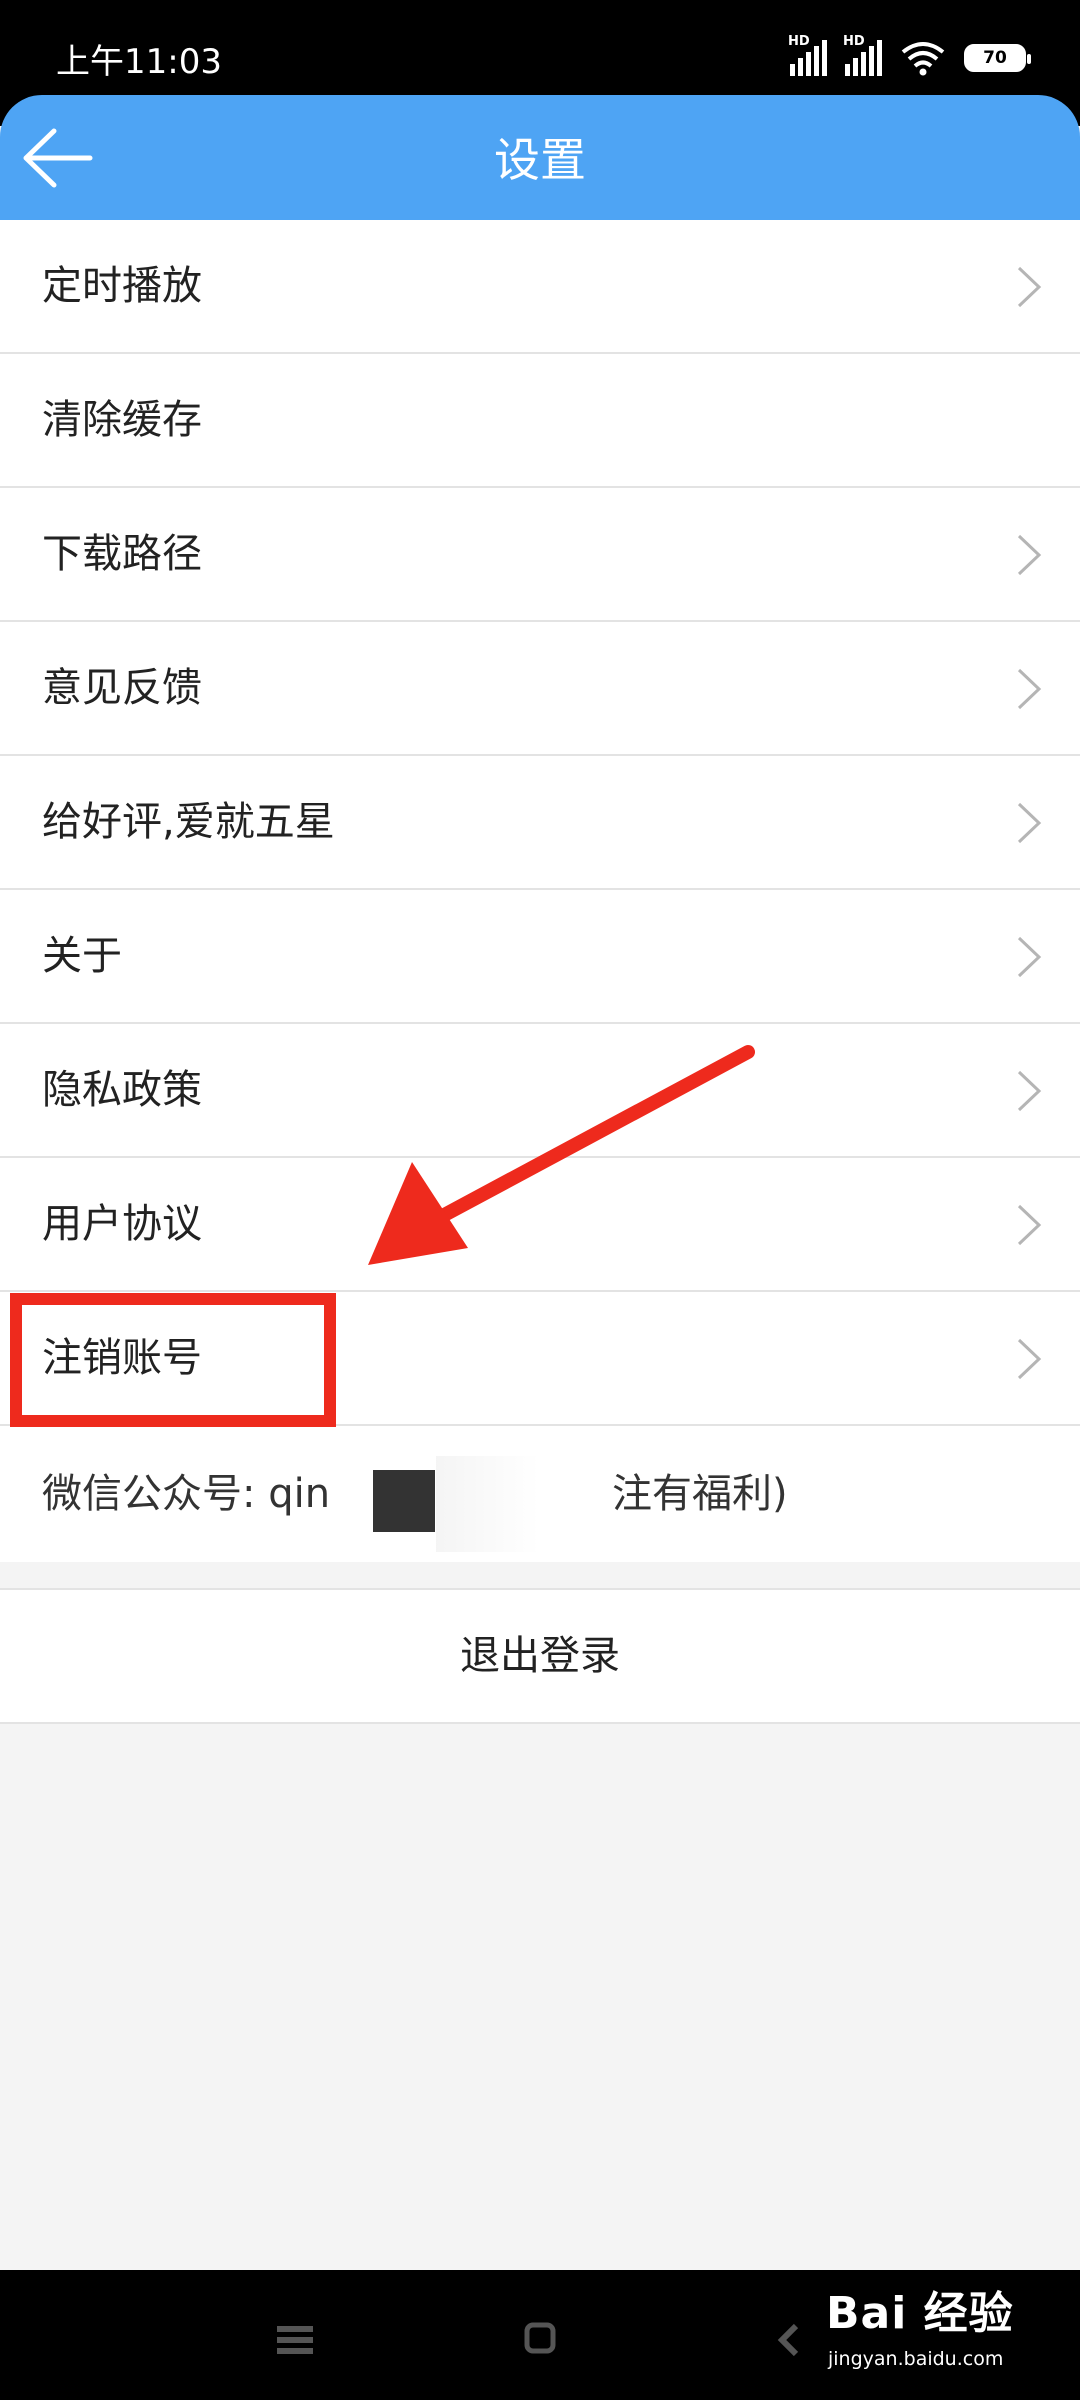 The width and height of the screenshot is (1080, 2400). Describe the element at coordinates (995, 58) in the screenshot. I see `battery-level: 70` at that location.